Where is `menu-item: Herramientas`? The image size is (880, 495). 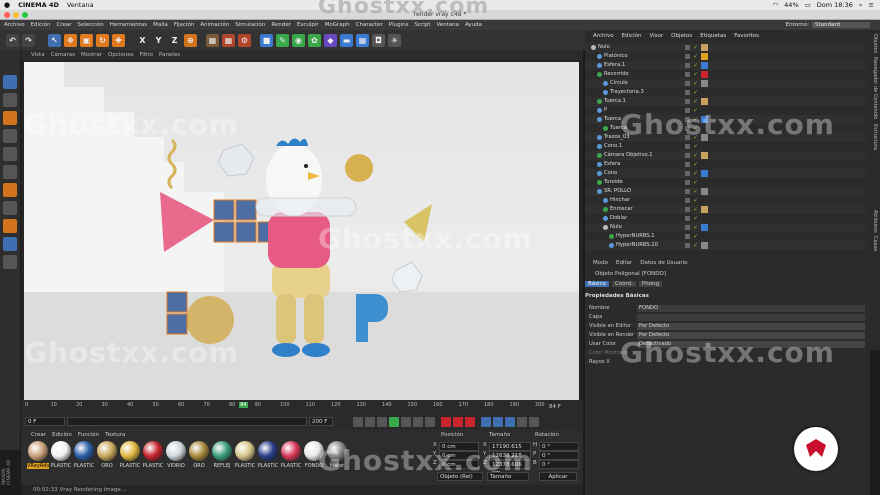
menu-item: Herramientas is located at coordinates (128, 25).